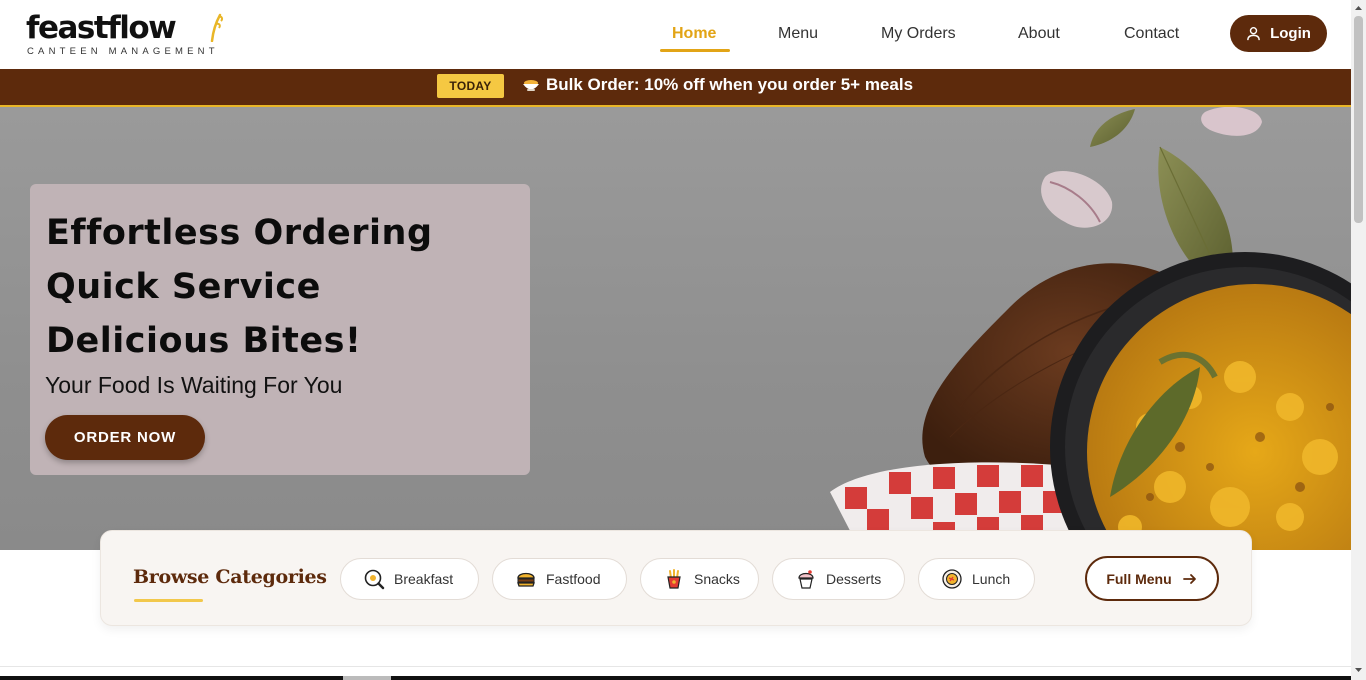  I want to click on categories-title: Browse Categories, so click(230, 577).